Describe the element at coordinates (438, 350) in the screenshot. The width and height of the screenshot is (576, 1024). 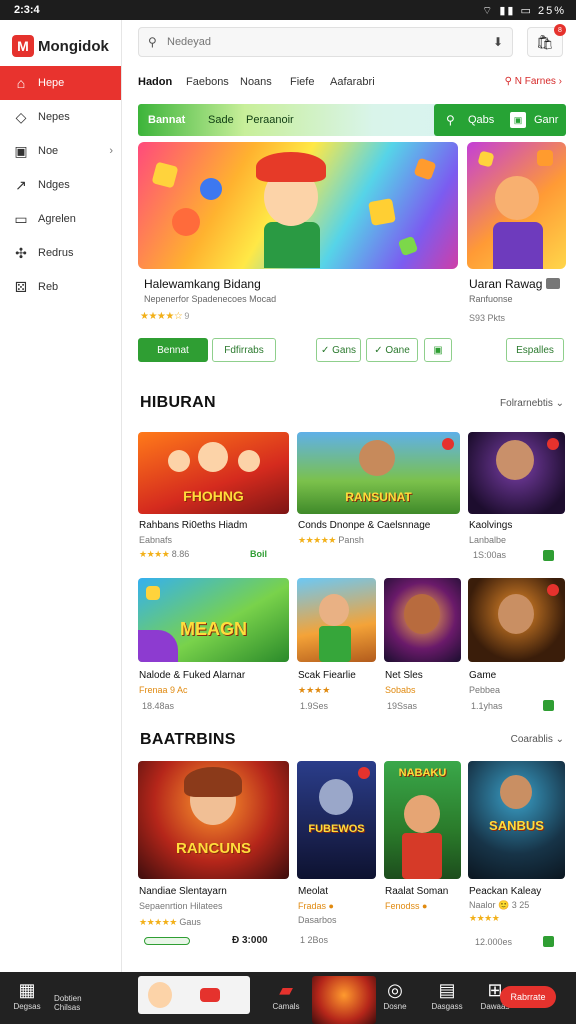
I see `grid-button: ▣` at that location.